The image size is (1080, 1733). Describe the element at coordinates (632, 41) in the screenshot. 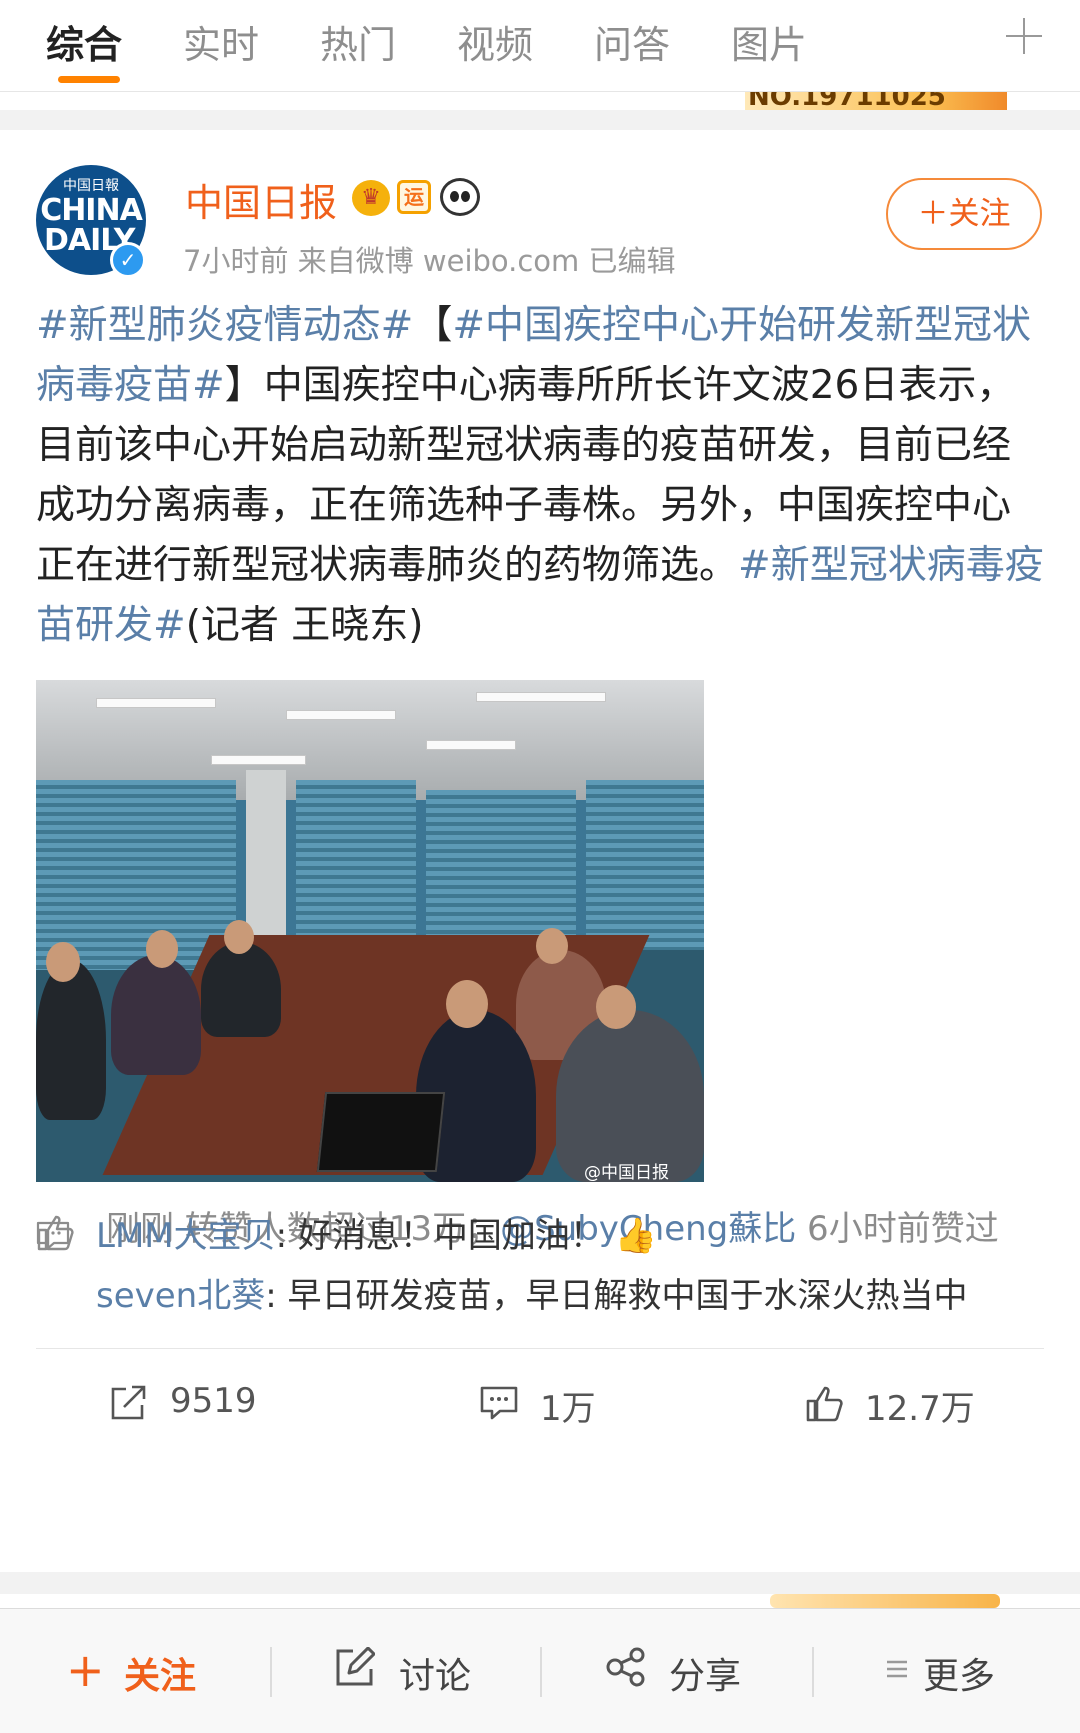

I see `tab-qa: 问答` at that location.